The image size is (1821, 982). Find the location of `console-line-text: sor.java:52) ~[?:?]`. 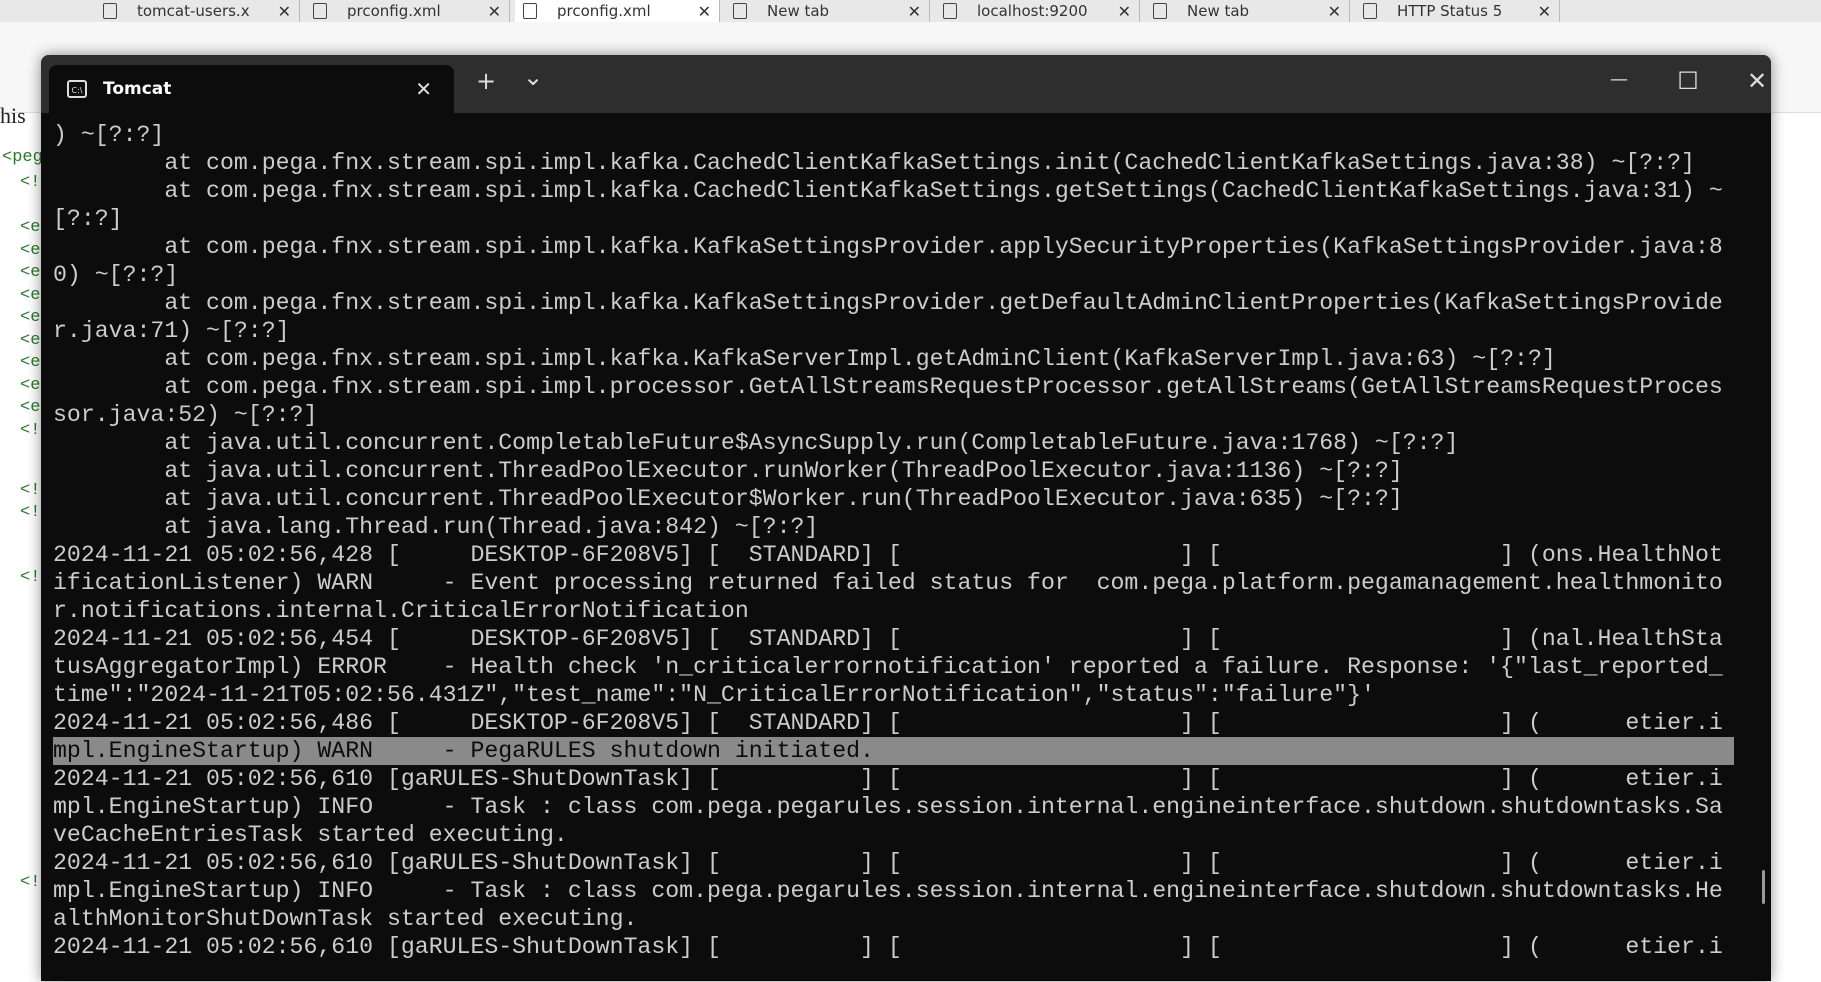

console-line-text: sor.java:52) ~[?:?] is located at coordinates (185, 415).